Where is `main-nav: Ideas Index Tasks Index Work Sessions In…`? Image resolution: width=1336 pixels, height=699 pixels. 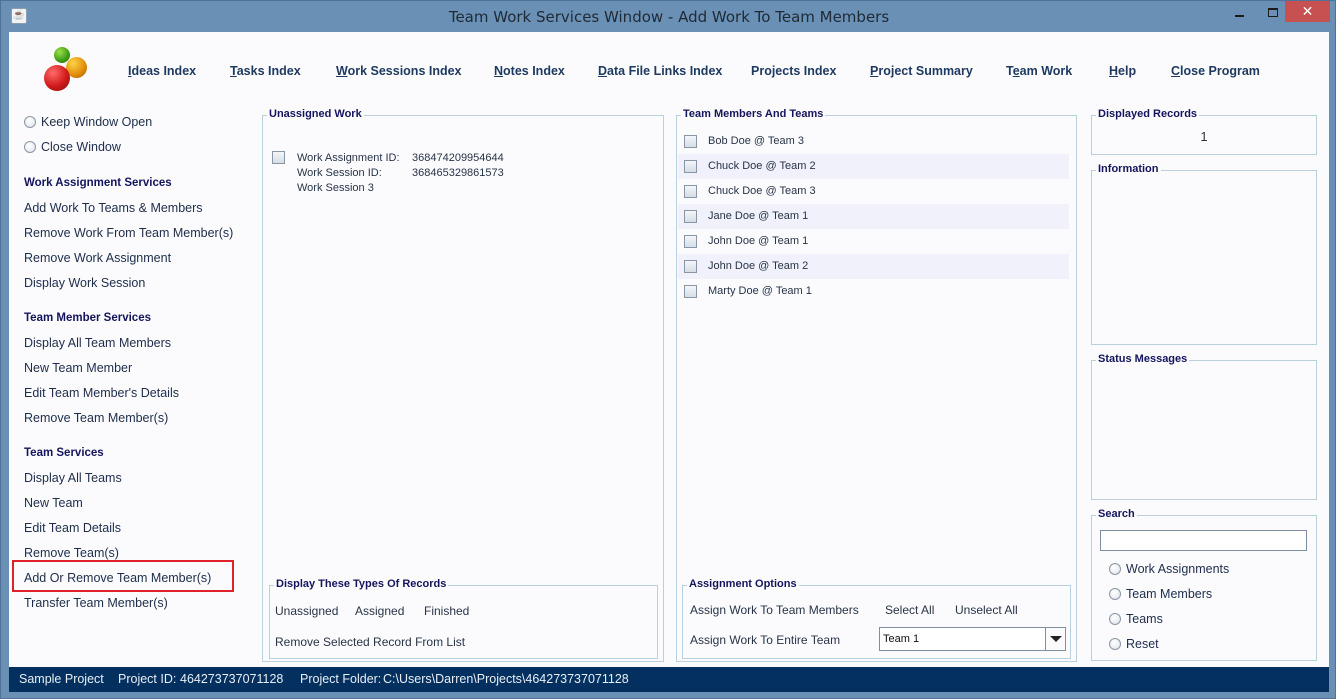 main-nav: Ideas Index Tasks Index Work Sessions In… is located at coordinates (669, 74).